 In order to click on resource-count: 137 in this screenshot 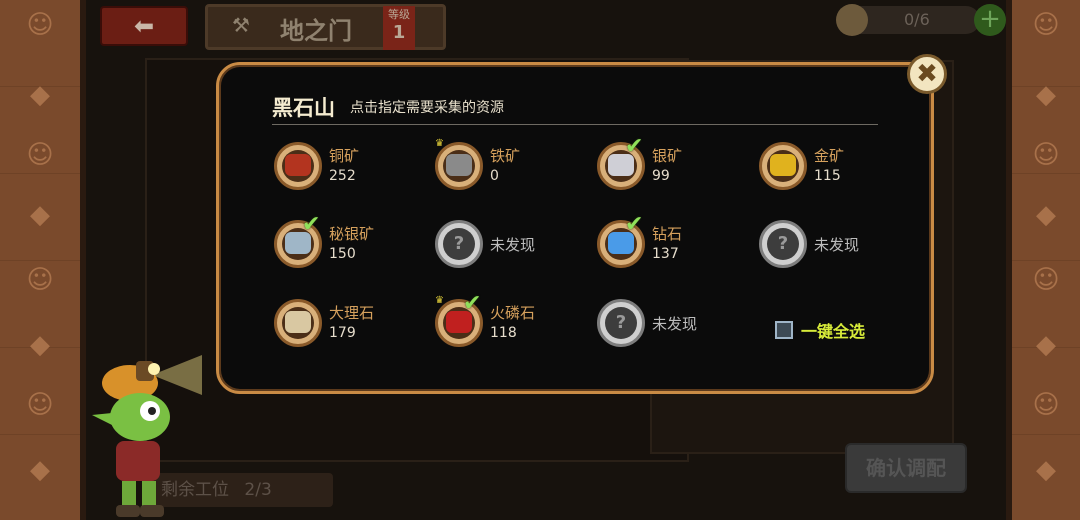, I will do `click(665, 254)`.